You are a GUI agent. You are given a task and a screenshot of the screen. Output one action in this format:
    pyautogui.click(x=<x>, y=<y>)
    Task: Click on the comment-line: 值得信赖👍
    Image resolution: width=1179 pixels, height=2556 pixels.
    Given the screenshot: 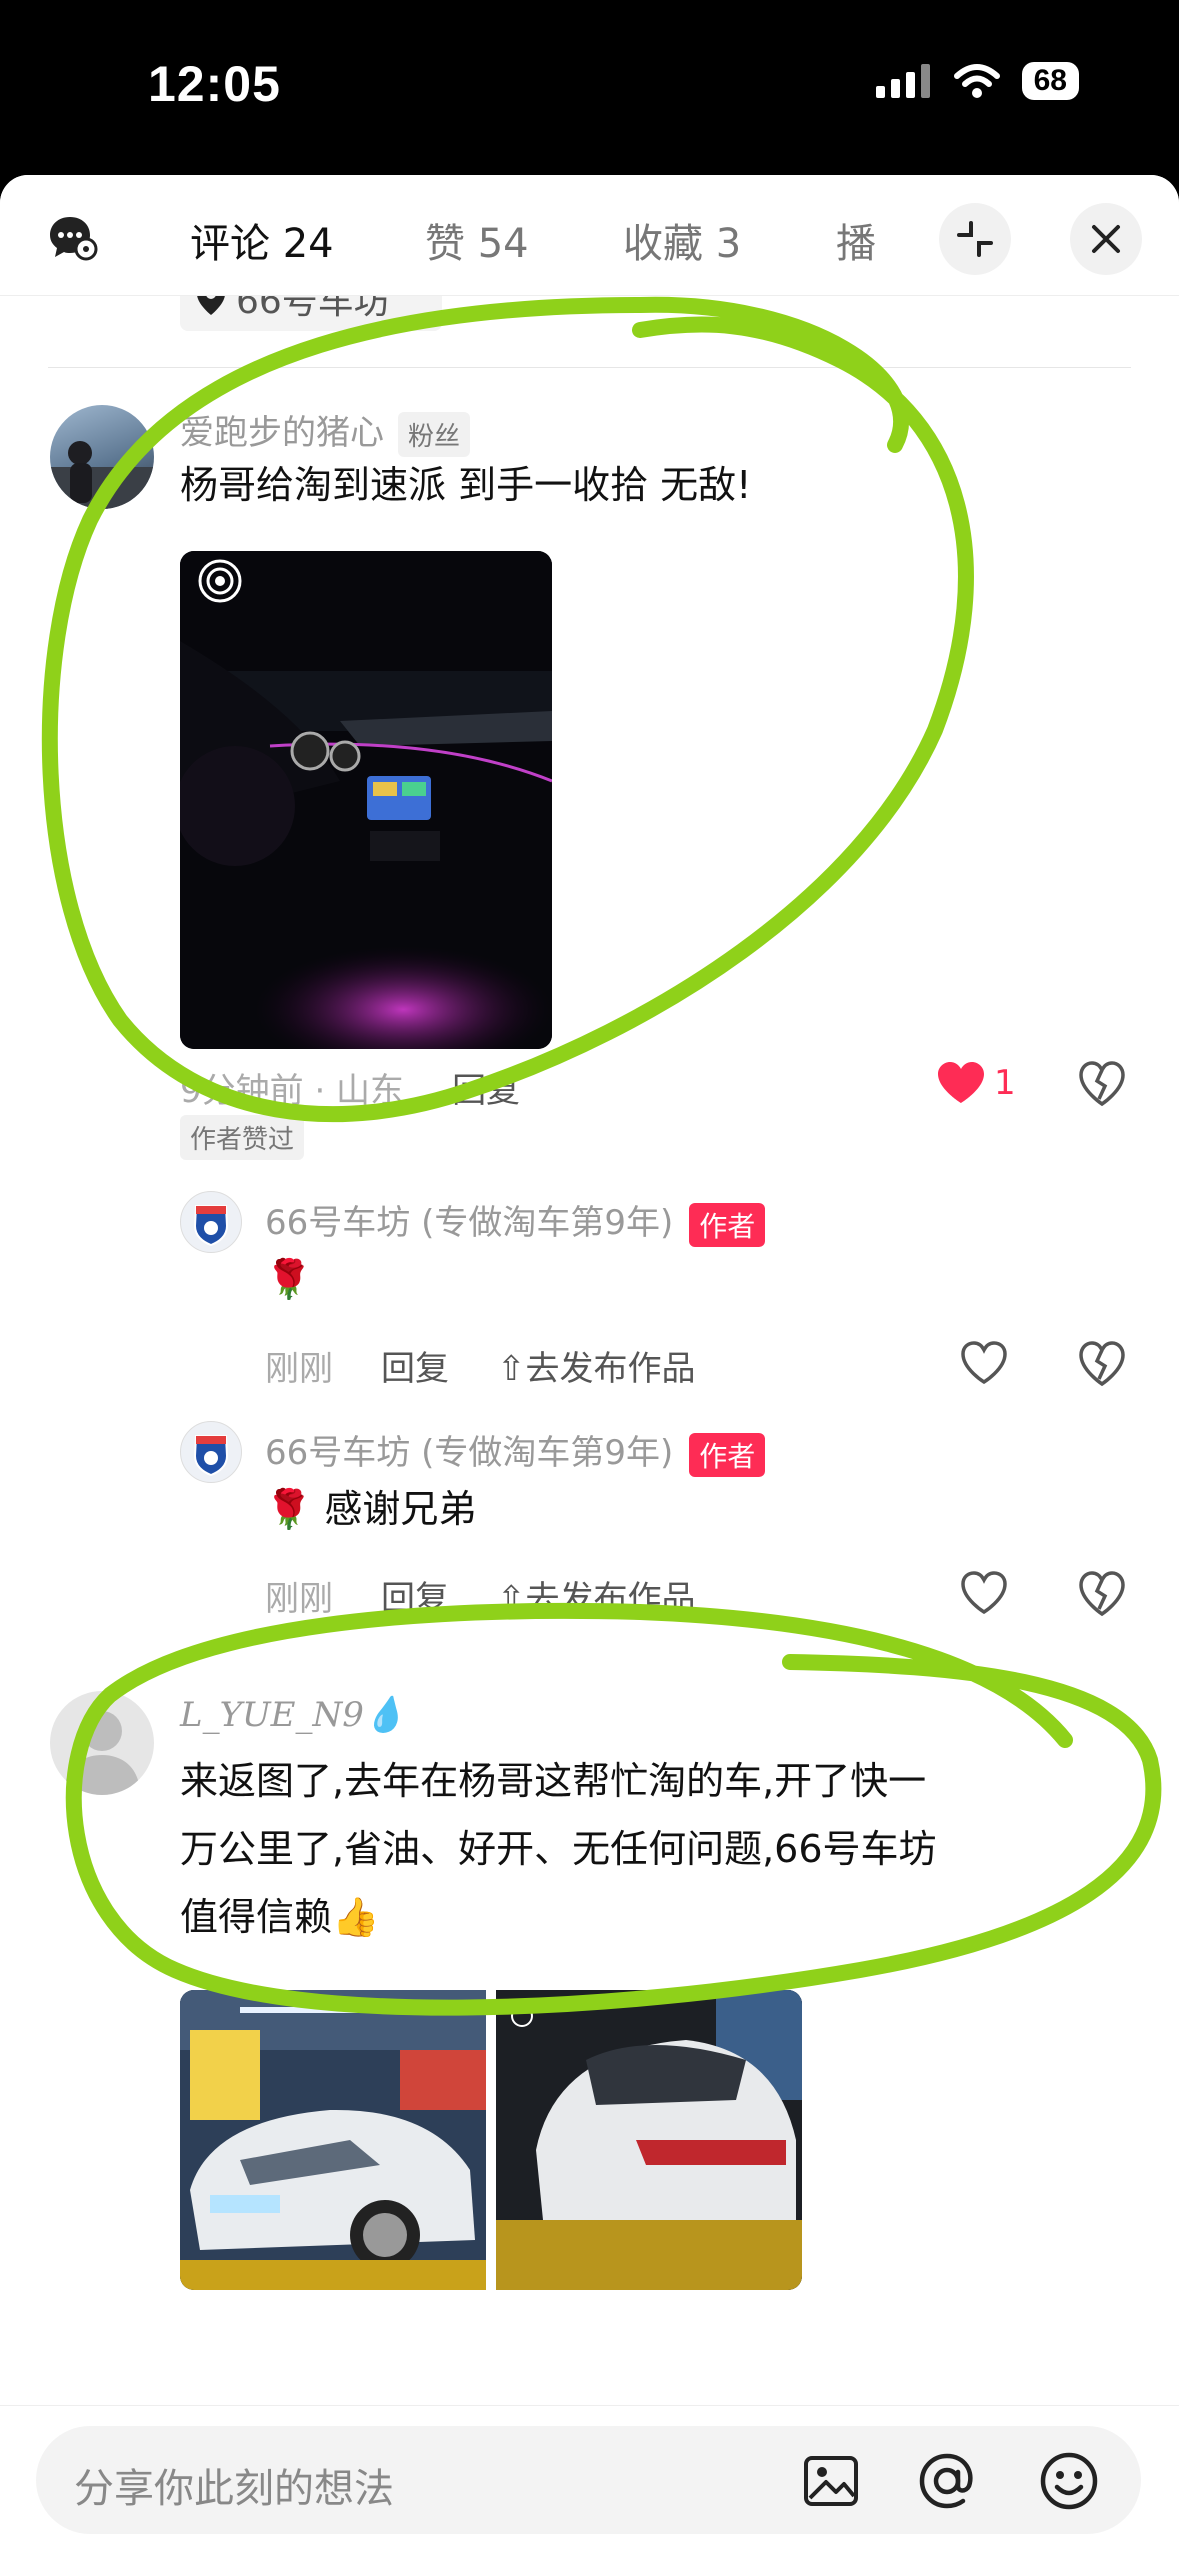 What is the action you would take?
    pyautogui.click(x=280, y=1917)
    